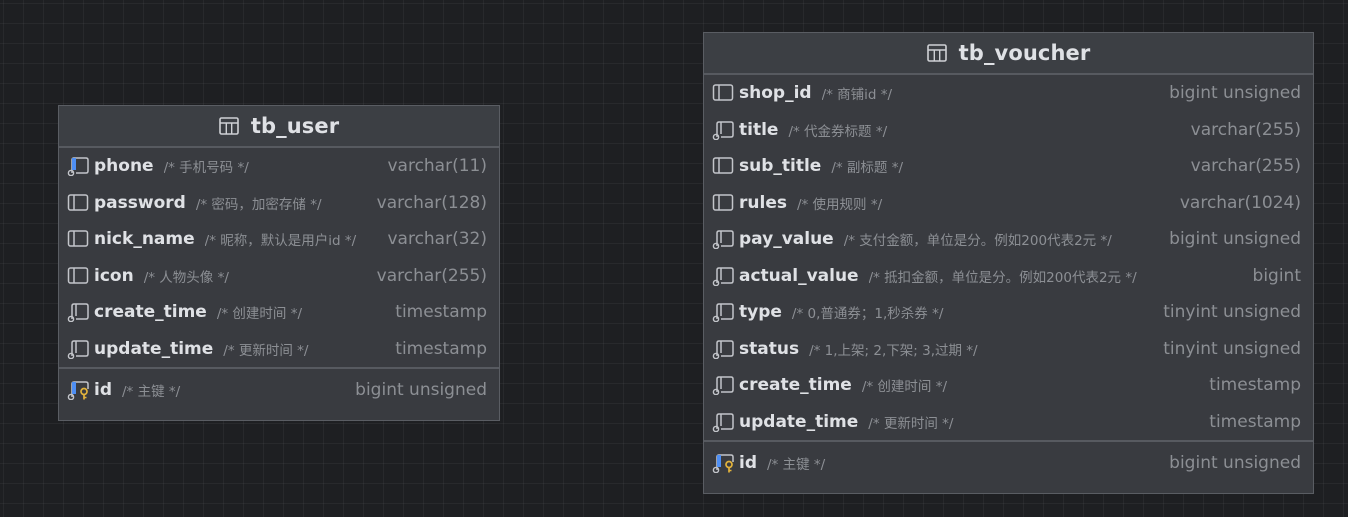 This screenshot has height=517, width=1348. What do you see at coordinates (1008, 312) in the screenshot?
I see `column-row-type: type /* 0,普通券；1,秒杀券 */ tinyint unsigned` at bounding box center [1008, 312].